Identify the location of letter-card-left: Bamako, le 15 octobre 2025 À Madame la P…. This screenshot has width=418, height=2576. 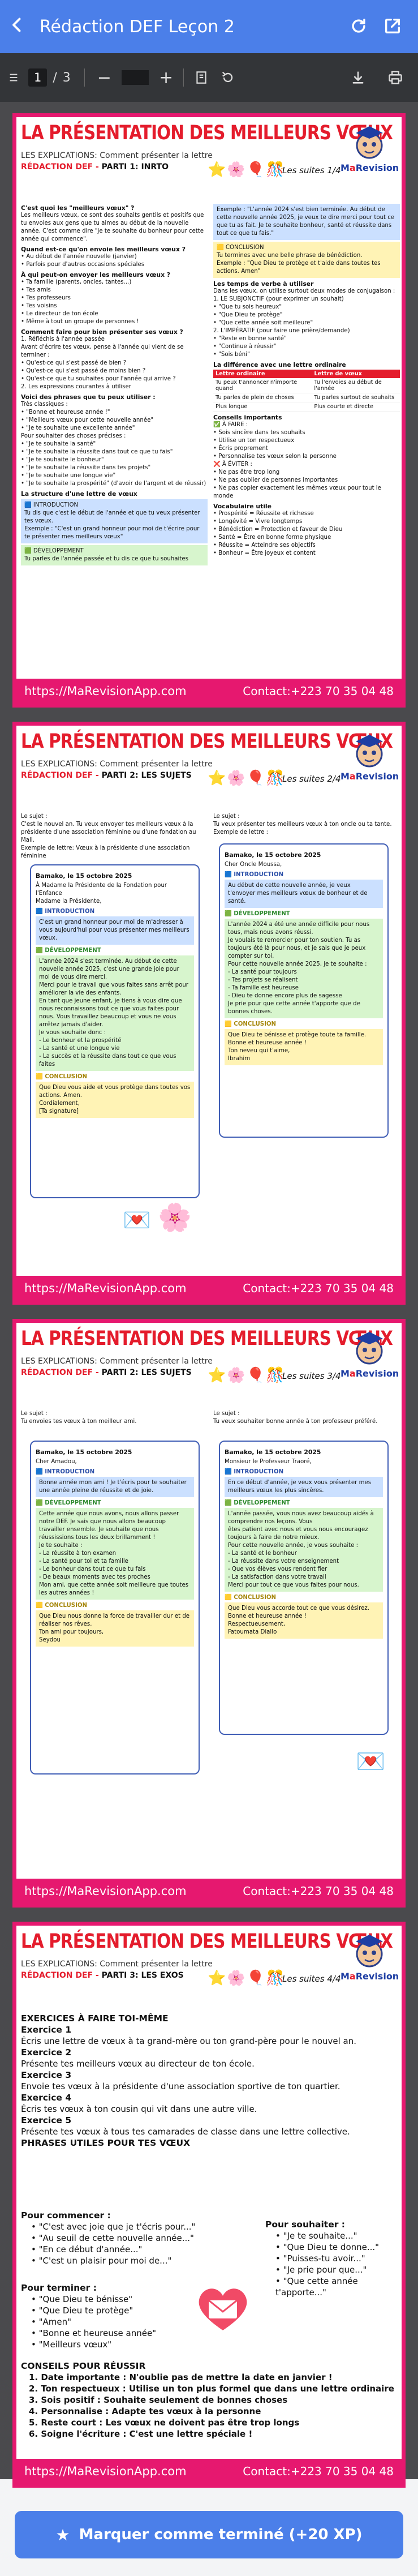
(115, 1031).